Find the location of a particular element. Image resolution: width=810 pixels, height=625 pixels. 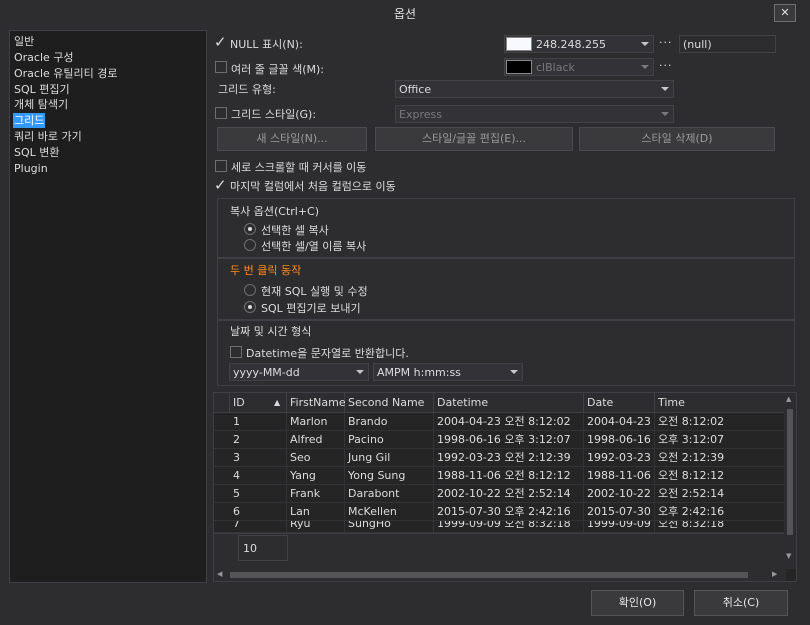

grid-footer-value: 10 is located at coordinates (263, 548).